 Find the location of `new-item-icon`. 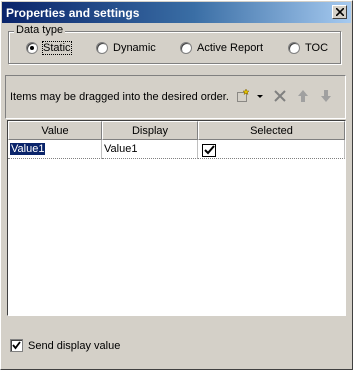

new-item-icon is located at coordinates (243, 95).